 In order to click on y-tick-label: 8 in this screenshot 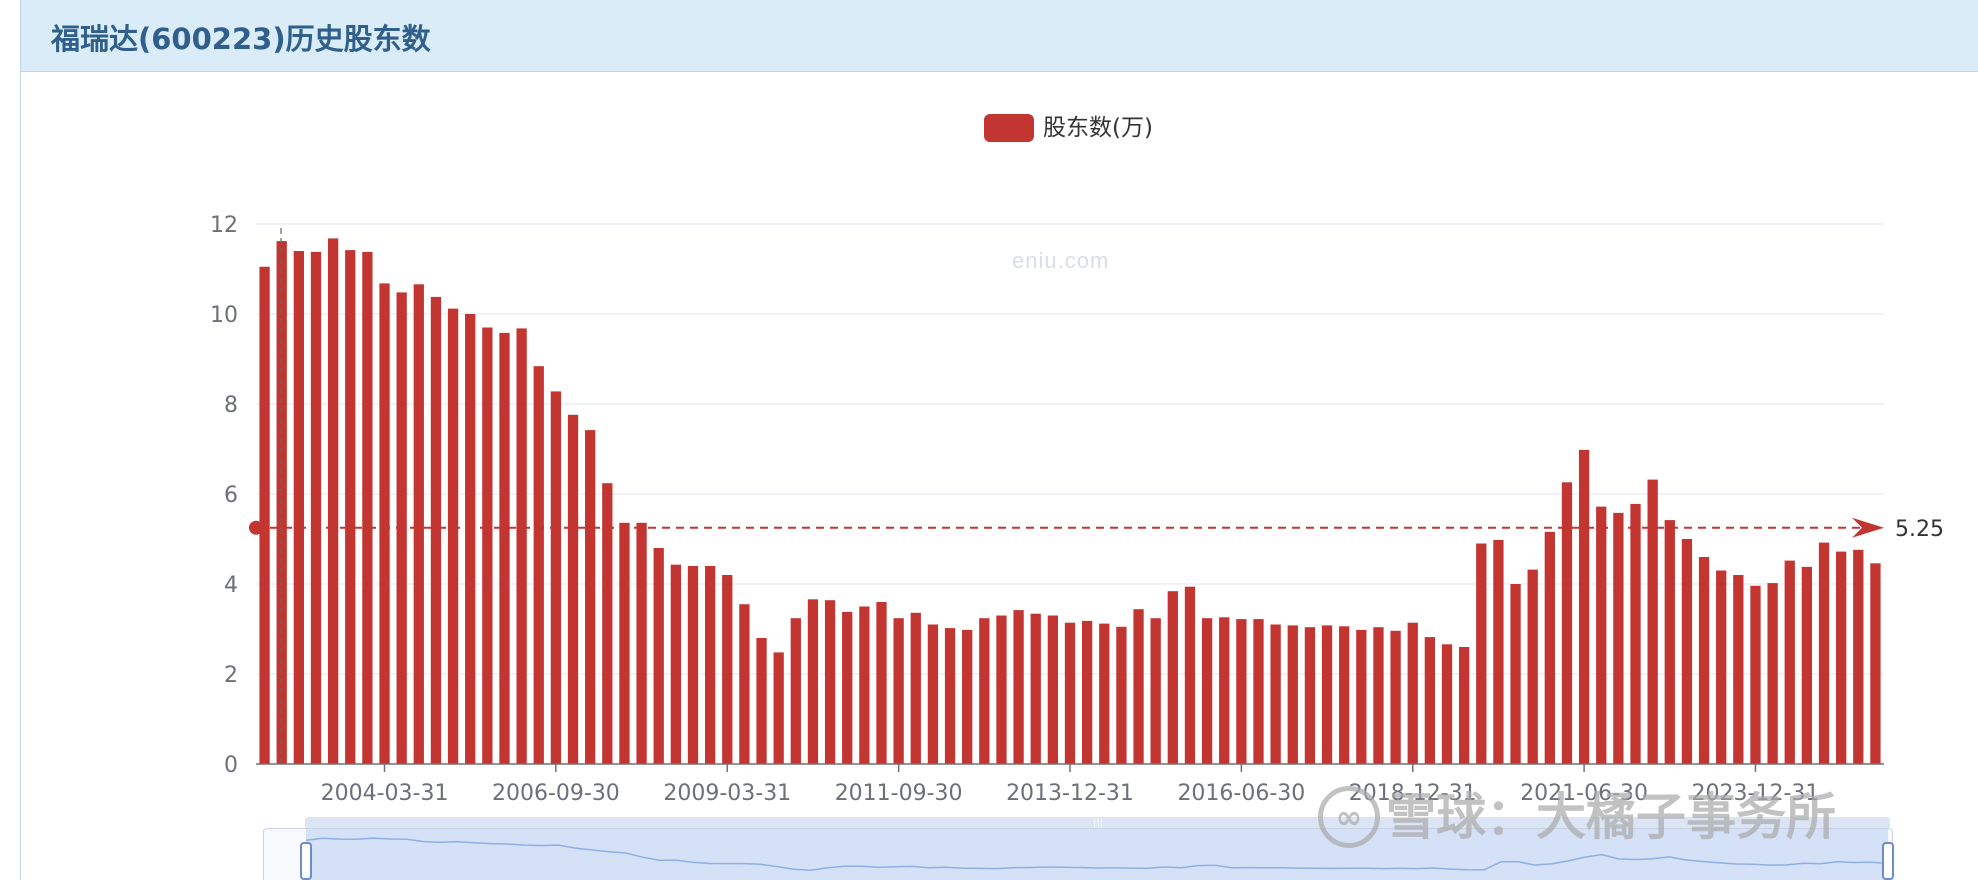, I will do `click(231, 405)`.